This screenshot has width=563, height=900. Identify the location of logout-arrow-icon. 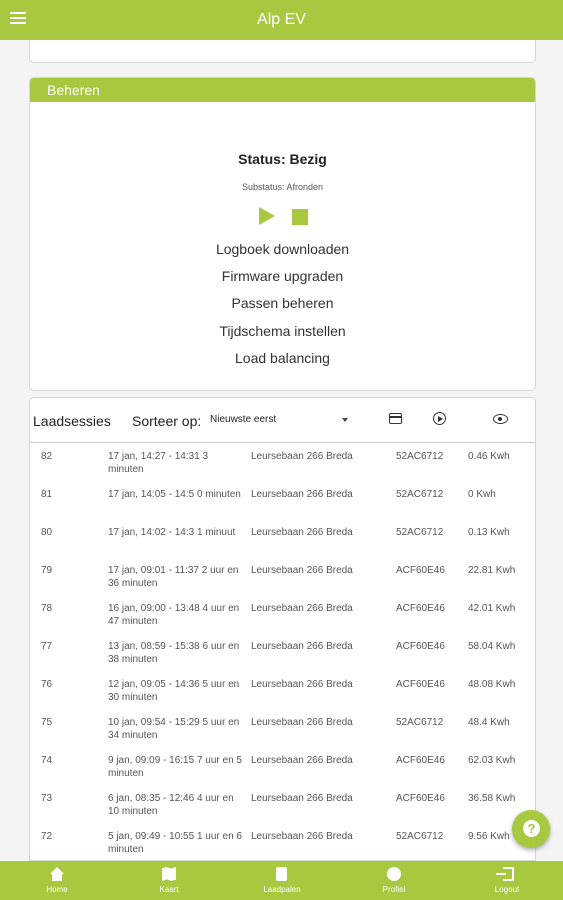
(501, 874).